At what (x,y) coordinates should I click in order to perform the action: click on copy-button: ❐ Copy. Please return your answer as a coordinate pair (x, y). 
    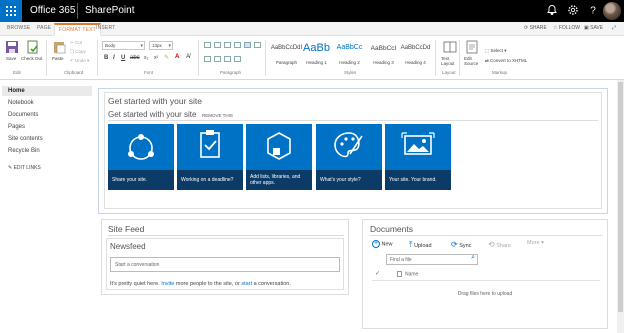
    Looking at the image, I should click on (78, 52).